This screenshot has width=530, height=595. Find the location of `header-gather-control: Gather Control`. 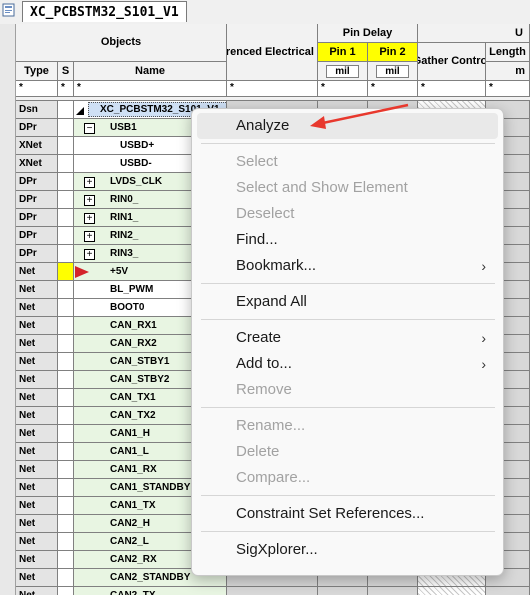

header-gather-control: Gather Control is located at coordinates (452, 62).